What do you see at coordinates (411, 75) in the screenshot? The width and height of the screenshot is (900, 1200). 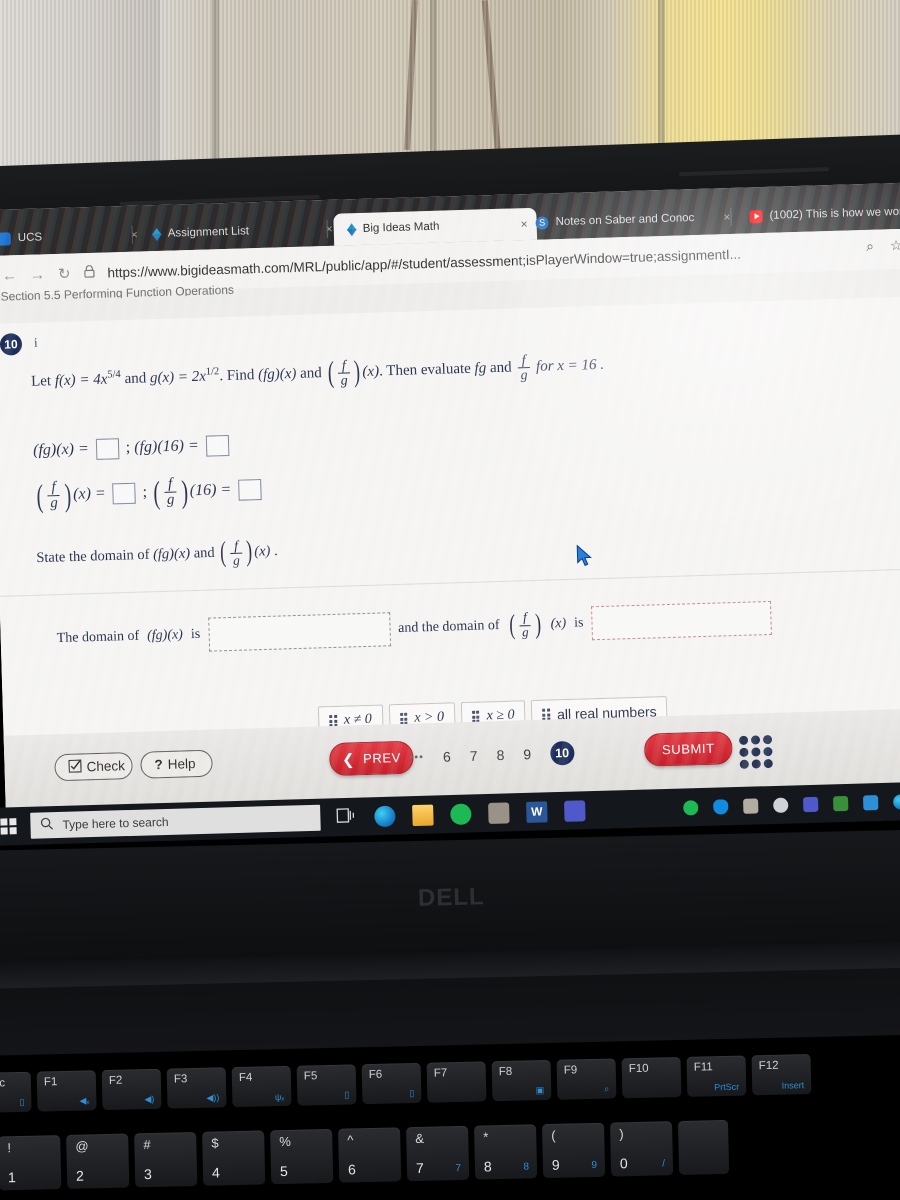 I see `tree-branch` at bounding box center [411, 75].